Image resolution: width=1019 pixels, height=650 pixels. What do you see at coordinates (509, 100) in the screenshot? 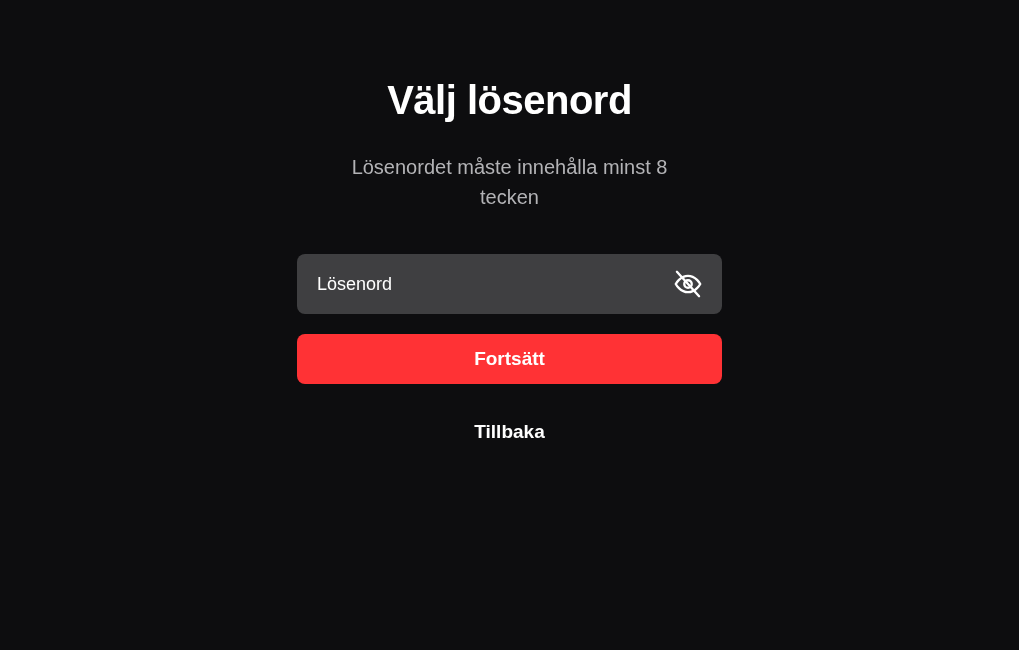
I see `page-title: Välj lösenord` at bounding box center [509, 100].